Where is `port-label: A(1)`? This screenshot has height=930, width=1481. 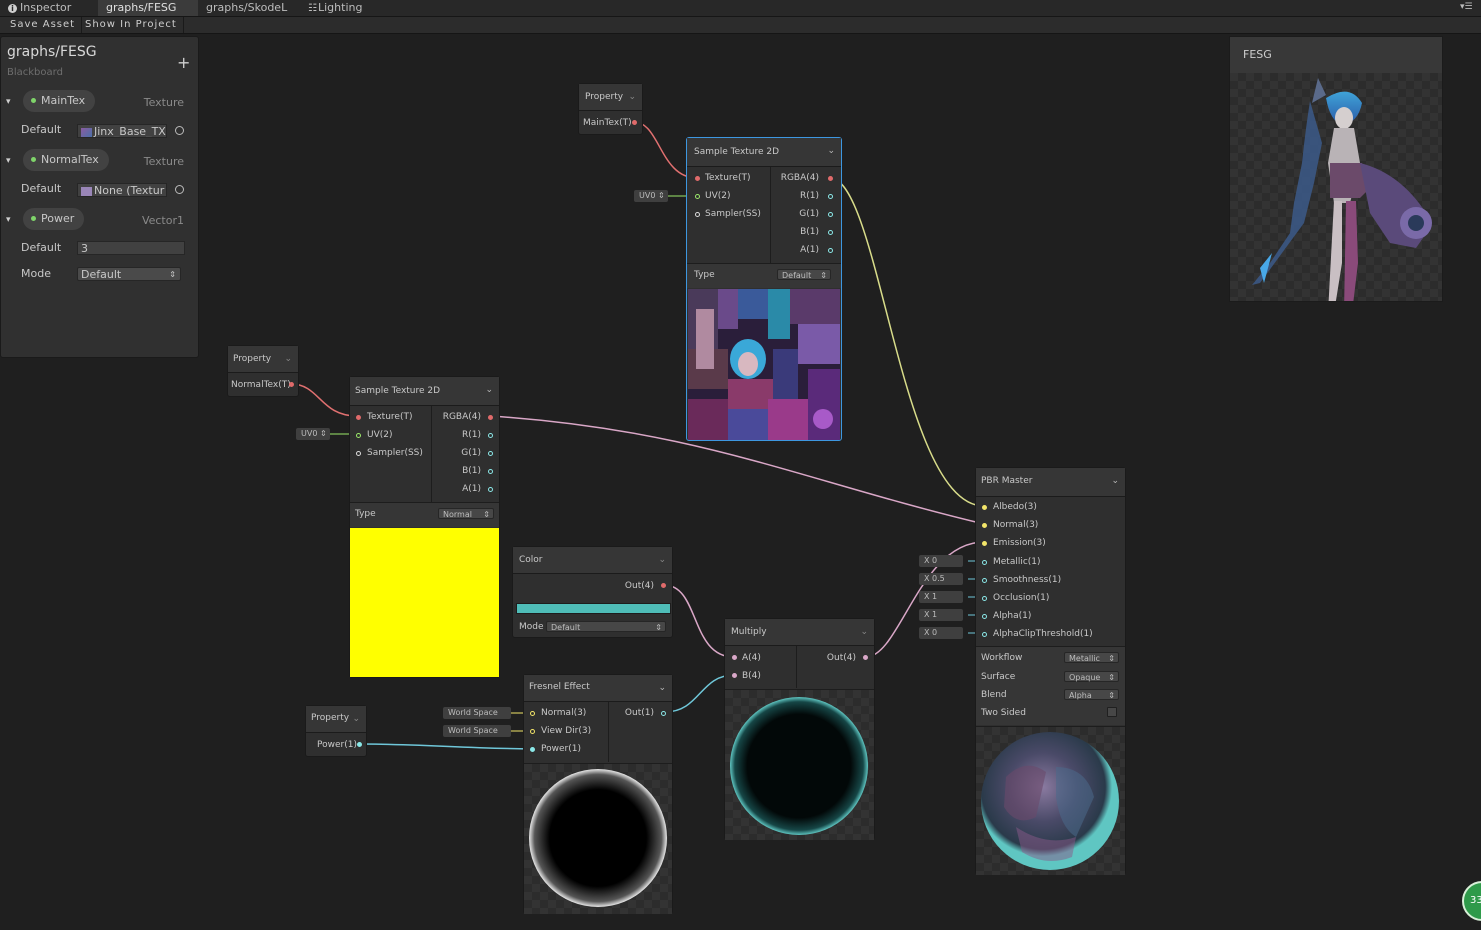
port-label: A(1) is located at coordinates (809, 250).